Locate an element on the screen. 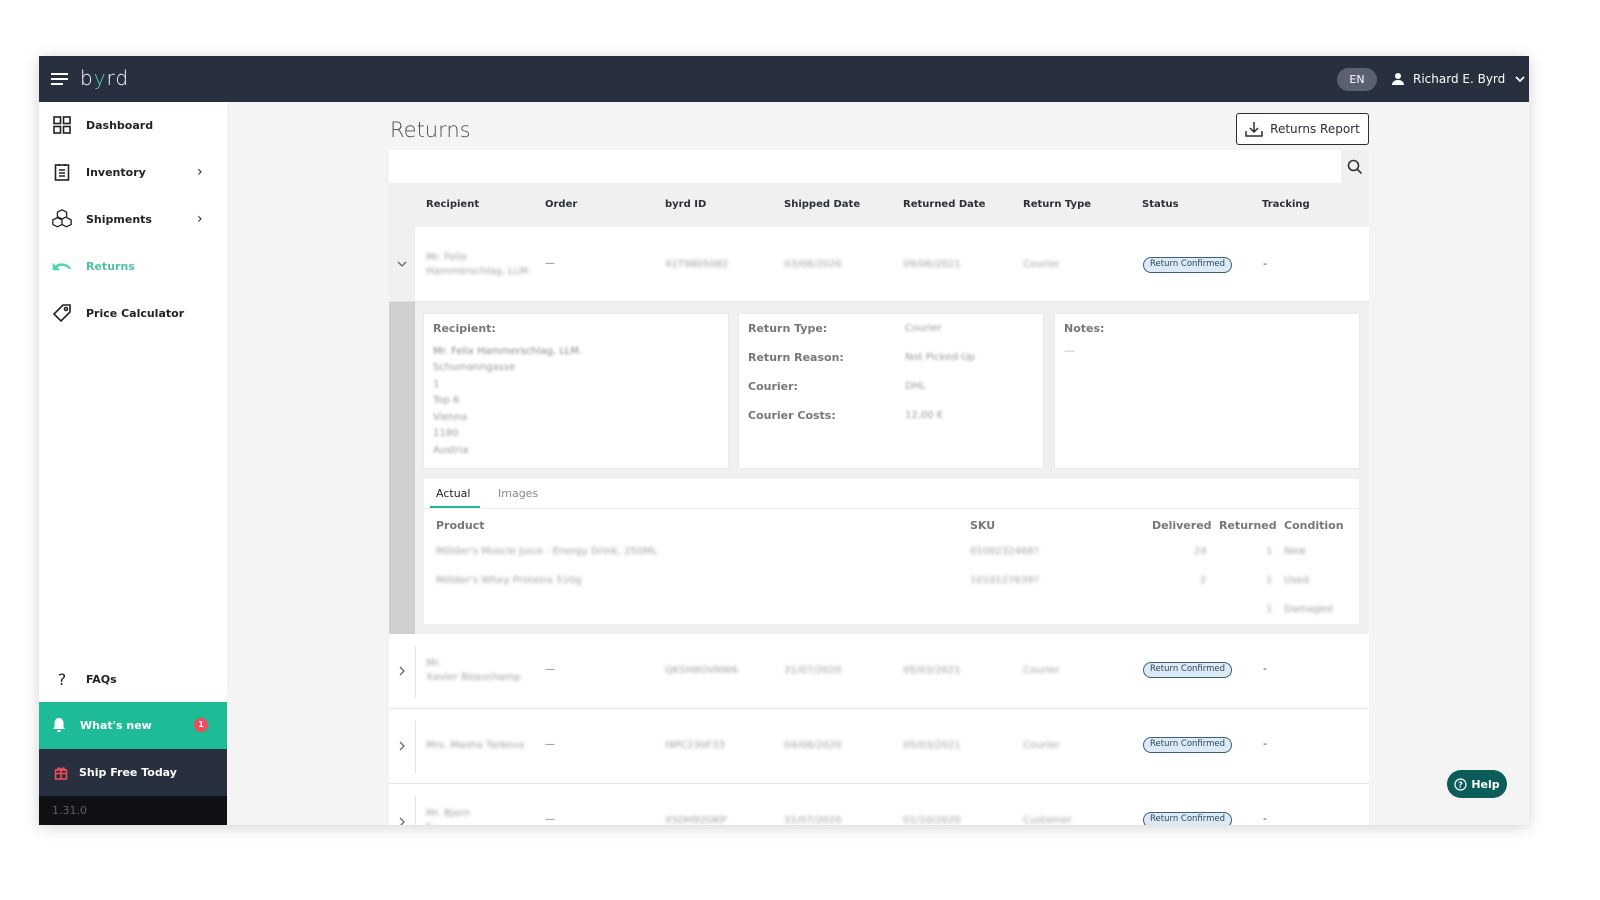 The image size is (1600, 900). notification-badge: 1 is located at coordinates (201, 725).